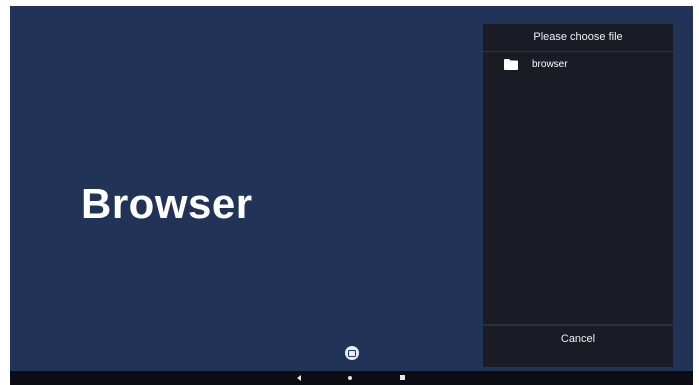 The image size is (699, 385). What do you see at coordinates (578, 38) in the screenshot?
I see `dialog-title: Please choose file` at bounding box center [578, 38].